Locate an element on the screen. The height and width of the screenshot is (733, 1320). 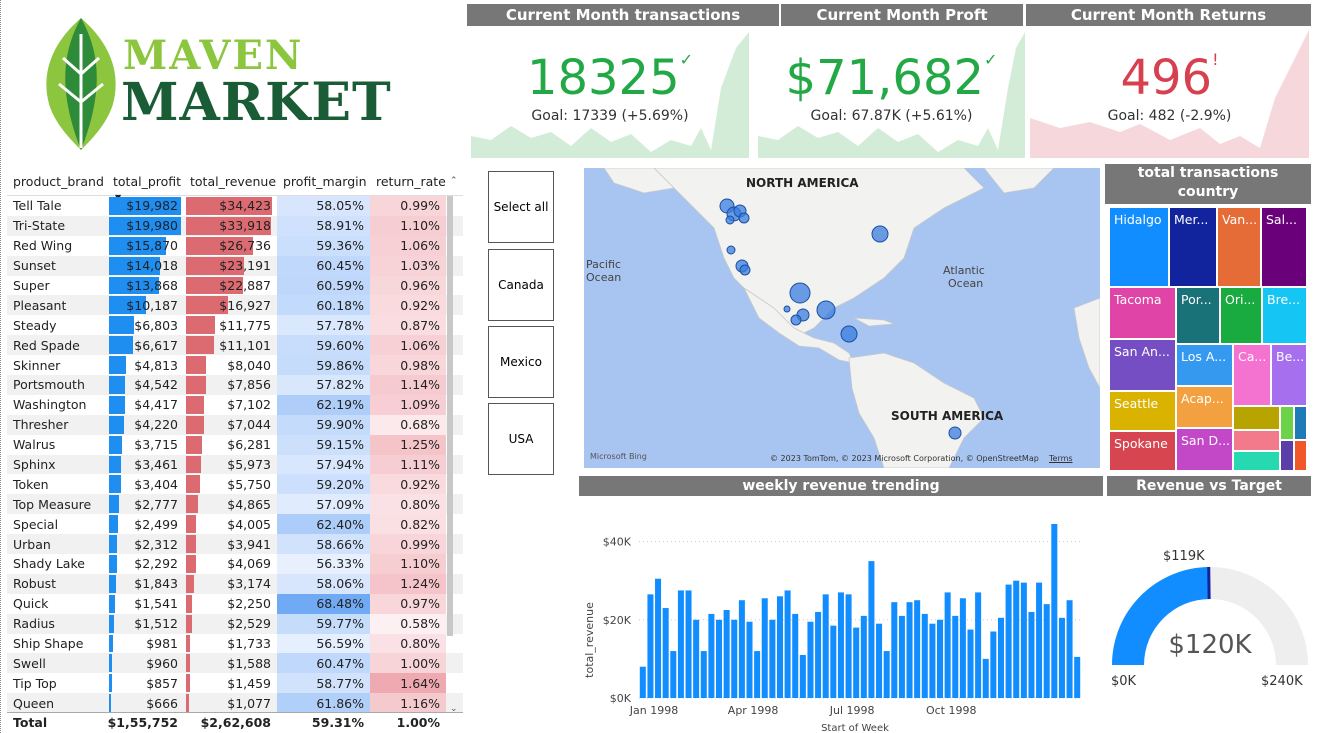
col-header-product-brand: product_brand is located at coordinates (57, 181).